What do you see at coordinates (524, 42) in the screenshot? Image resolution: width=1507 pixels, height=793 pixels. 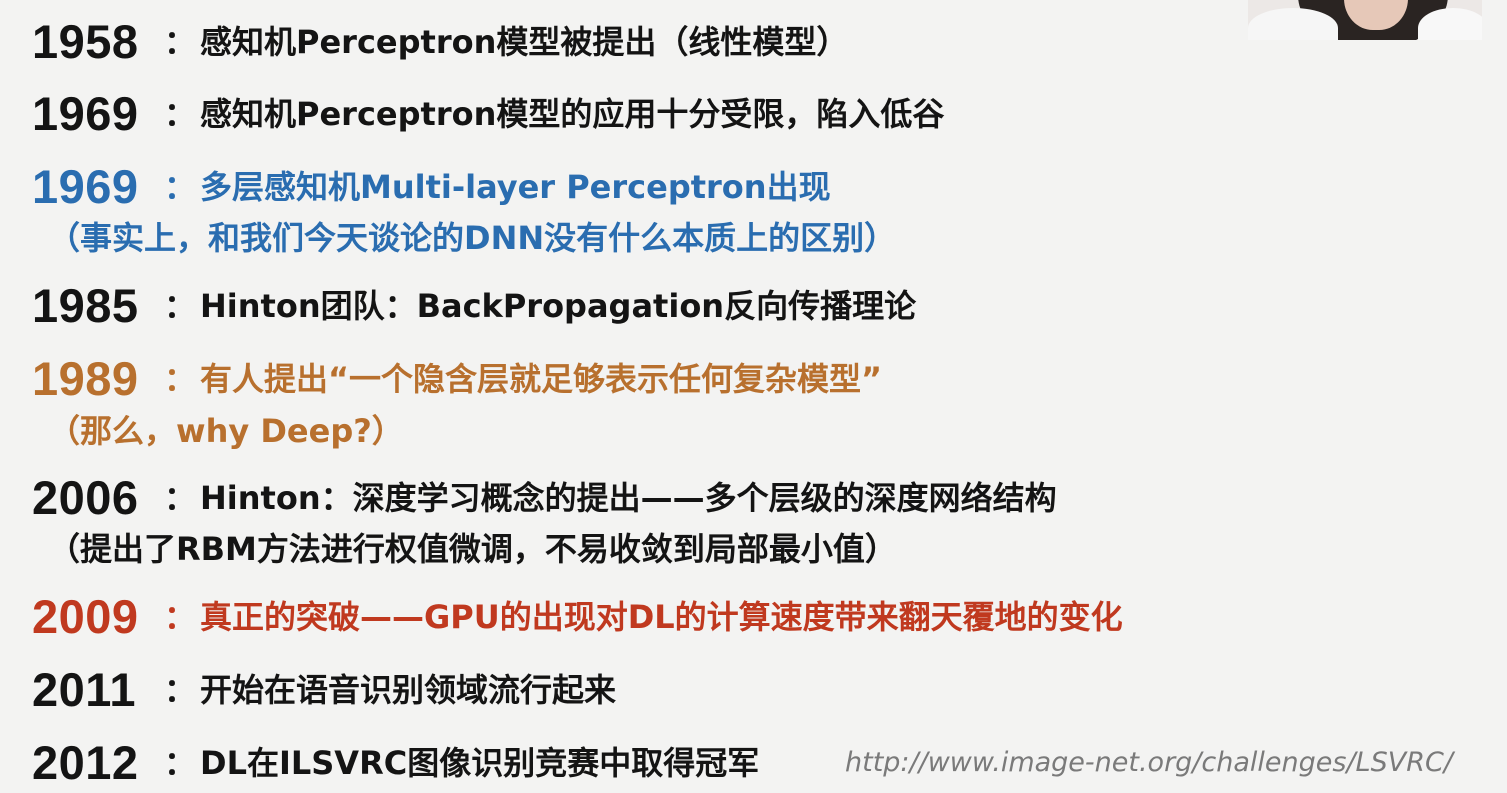 I see `timeline-text: 感知机Perceptron模型被提出（线性模型）` at bounding box center [524, 42].